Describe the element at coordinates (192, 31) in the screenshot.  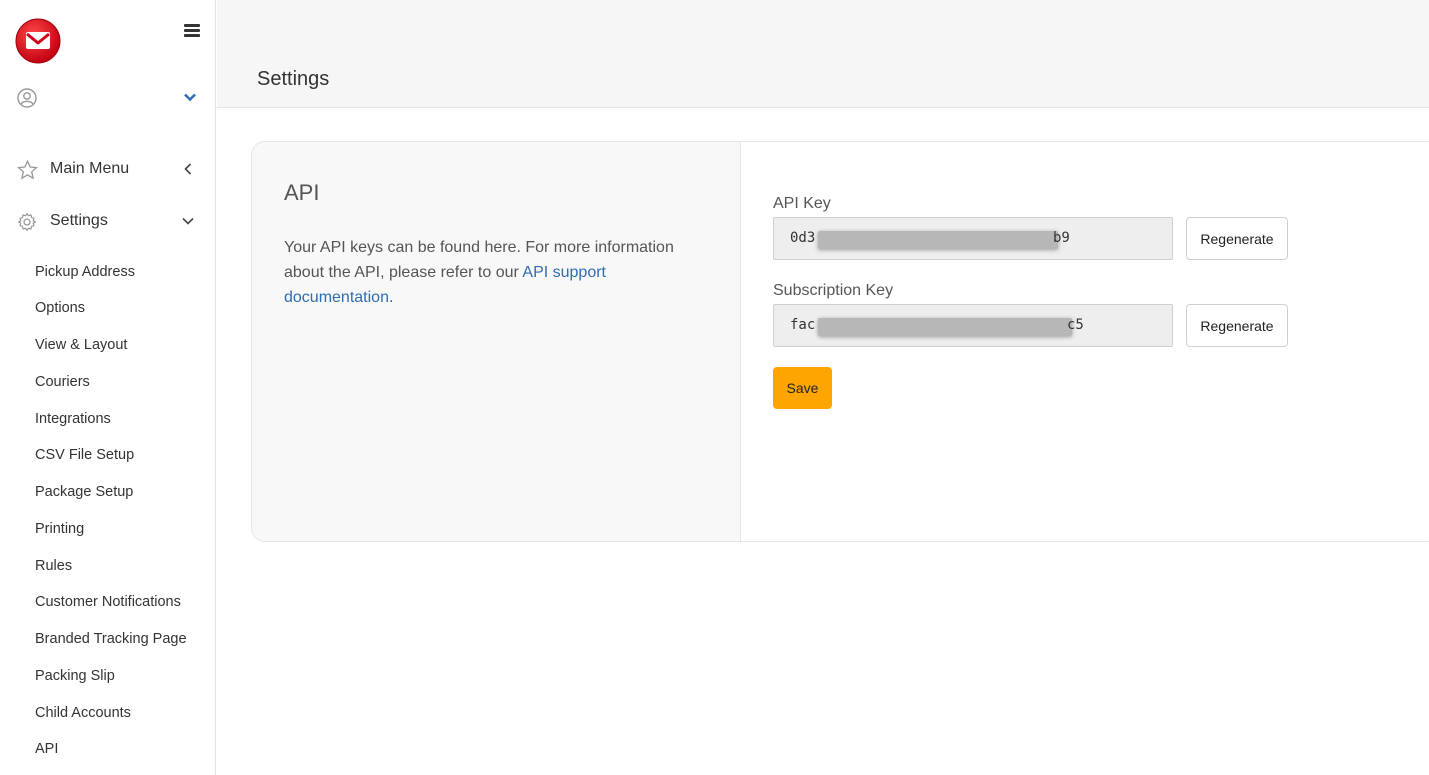
I see `hamburger-menu-icon` at that location.